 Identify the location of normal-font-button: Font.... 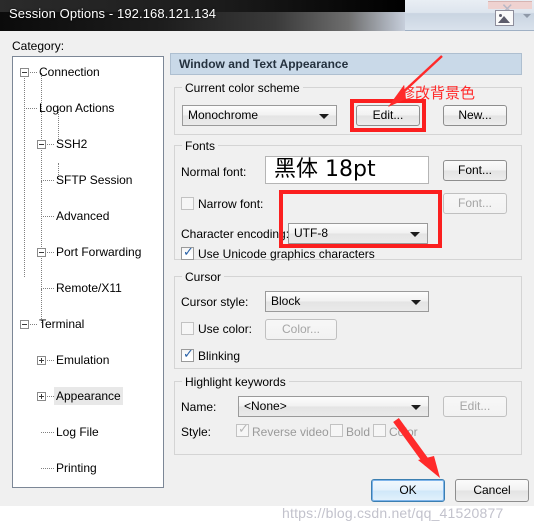
(475, 170).